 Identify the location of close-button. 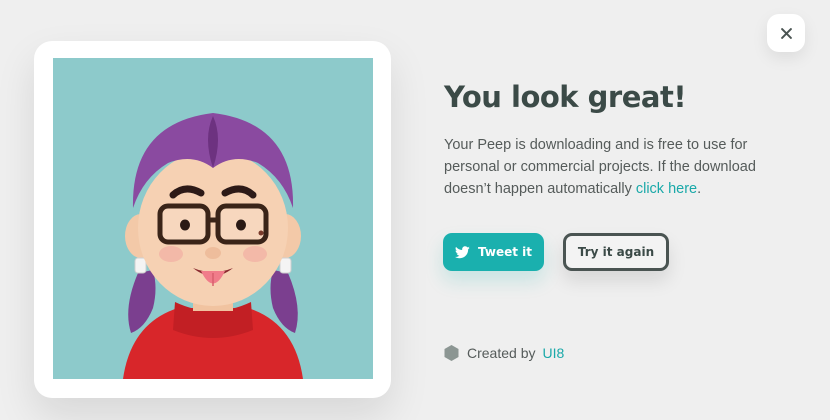
(786, 33).